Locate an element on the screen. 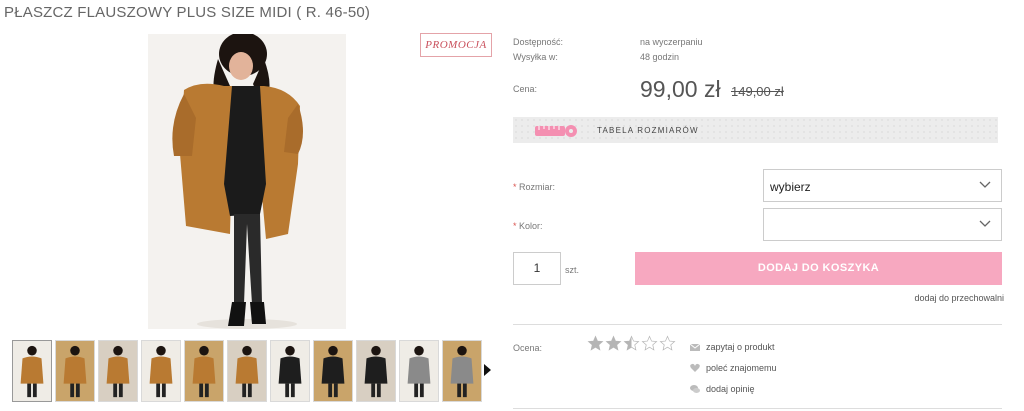 This screenshot has width=1024, height=411. availability-value: na wyczerpaniu is located at coordinates (671, 42).